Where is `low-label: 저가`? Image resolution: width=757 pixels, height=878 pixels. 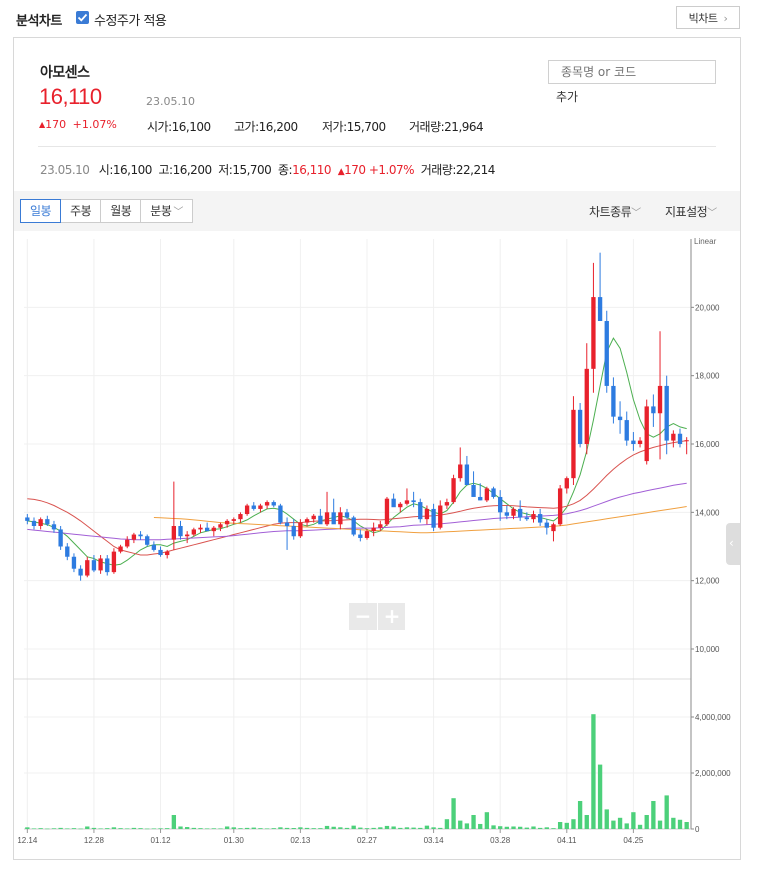 low-label: 저가 is located at coordinates (333, 127).